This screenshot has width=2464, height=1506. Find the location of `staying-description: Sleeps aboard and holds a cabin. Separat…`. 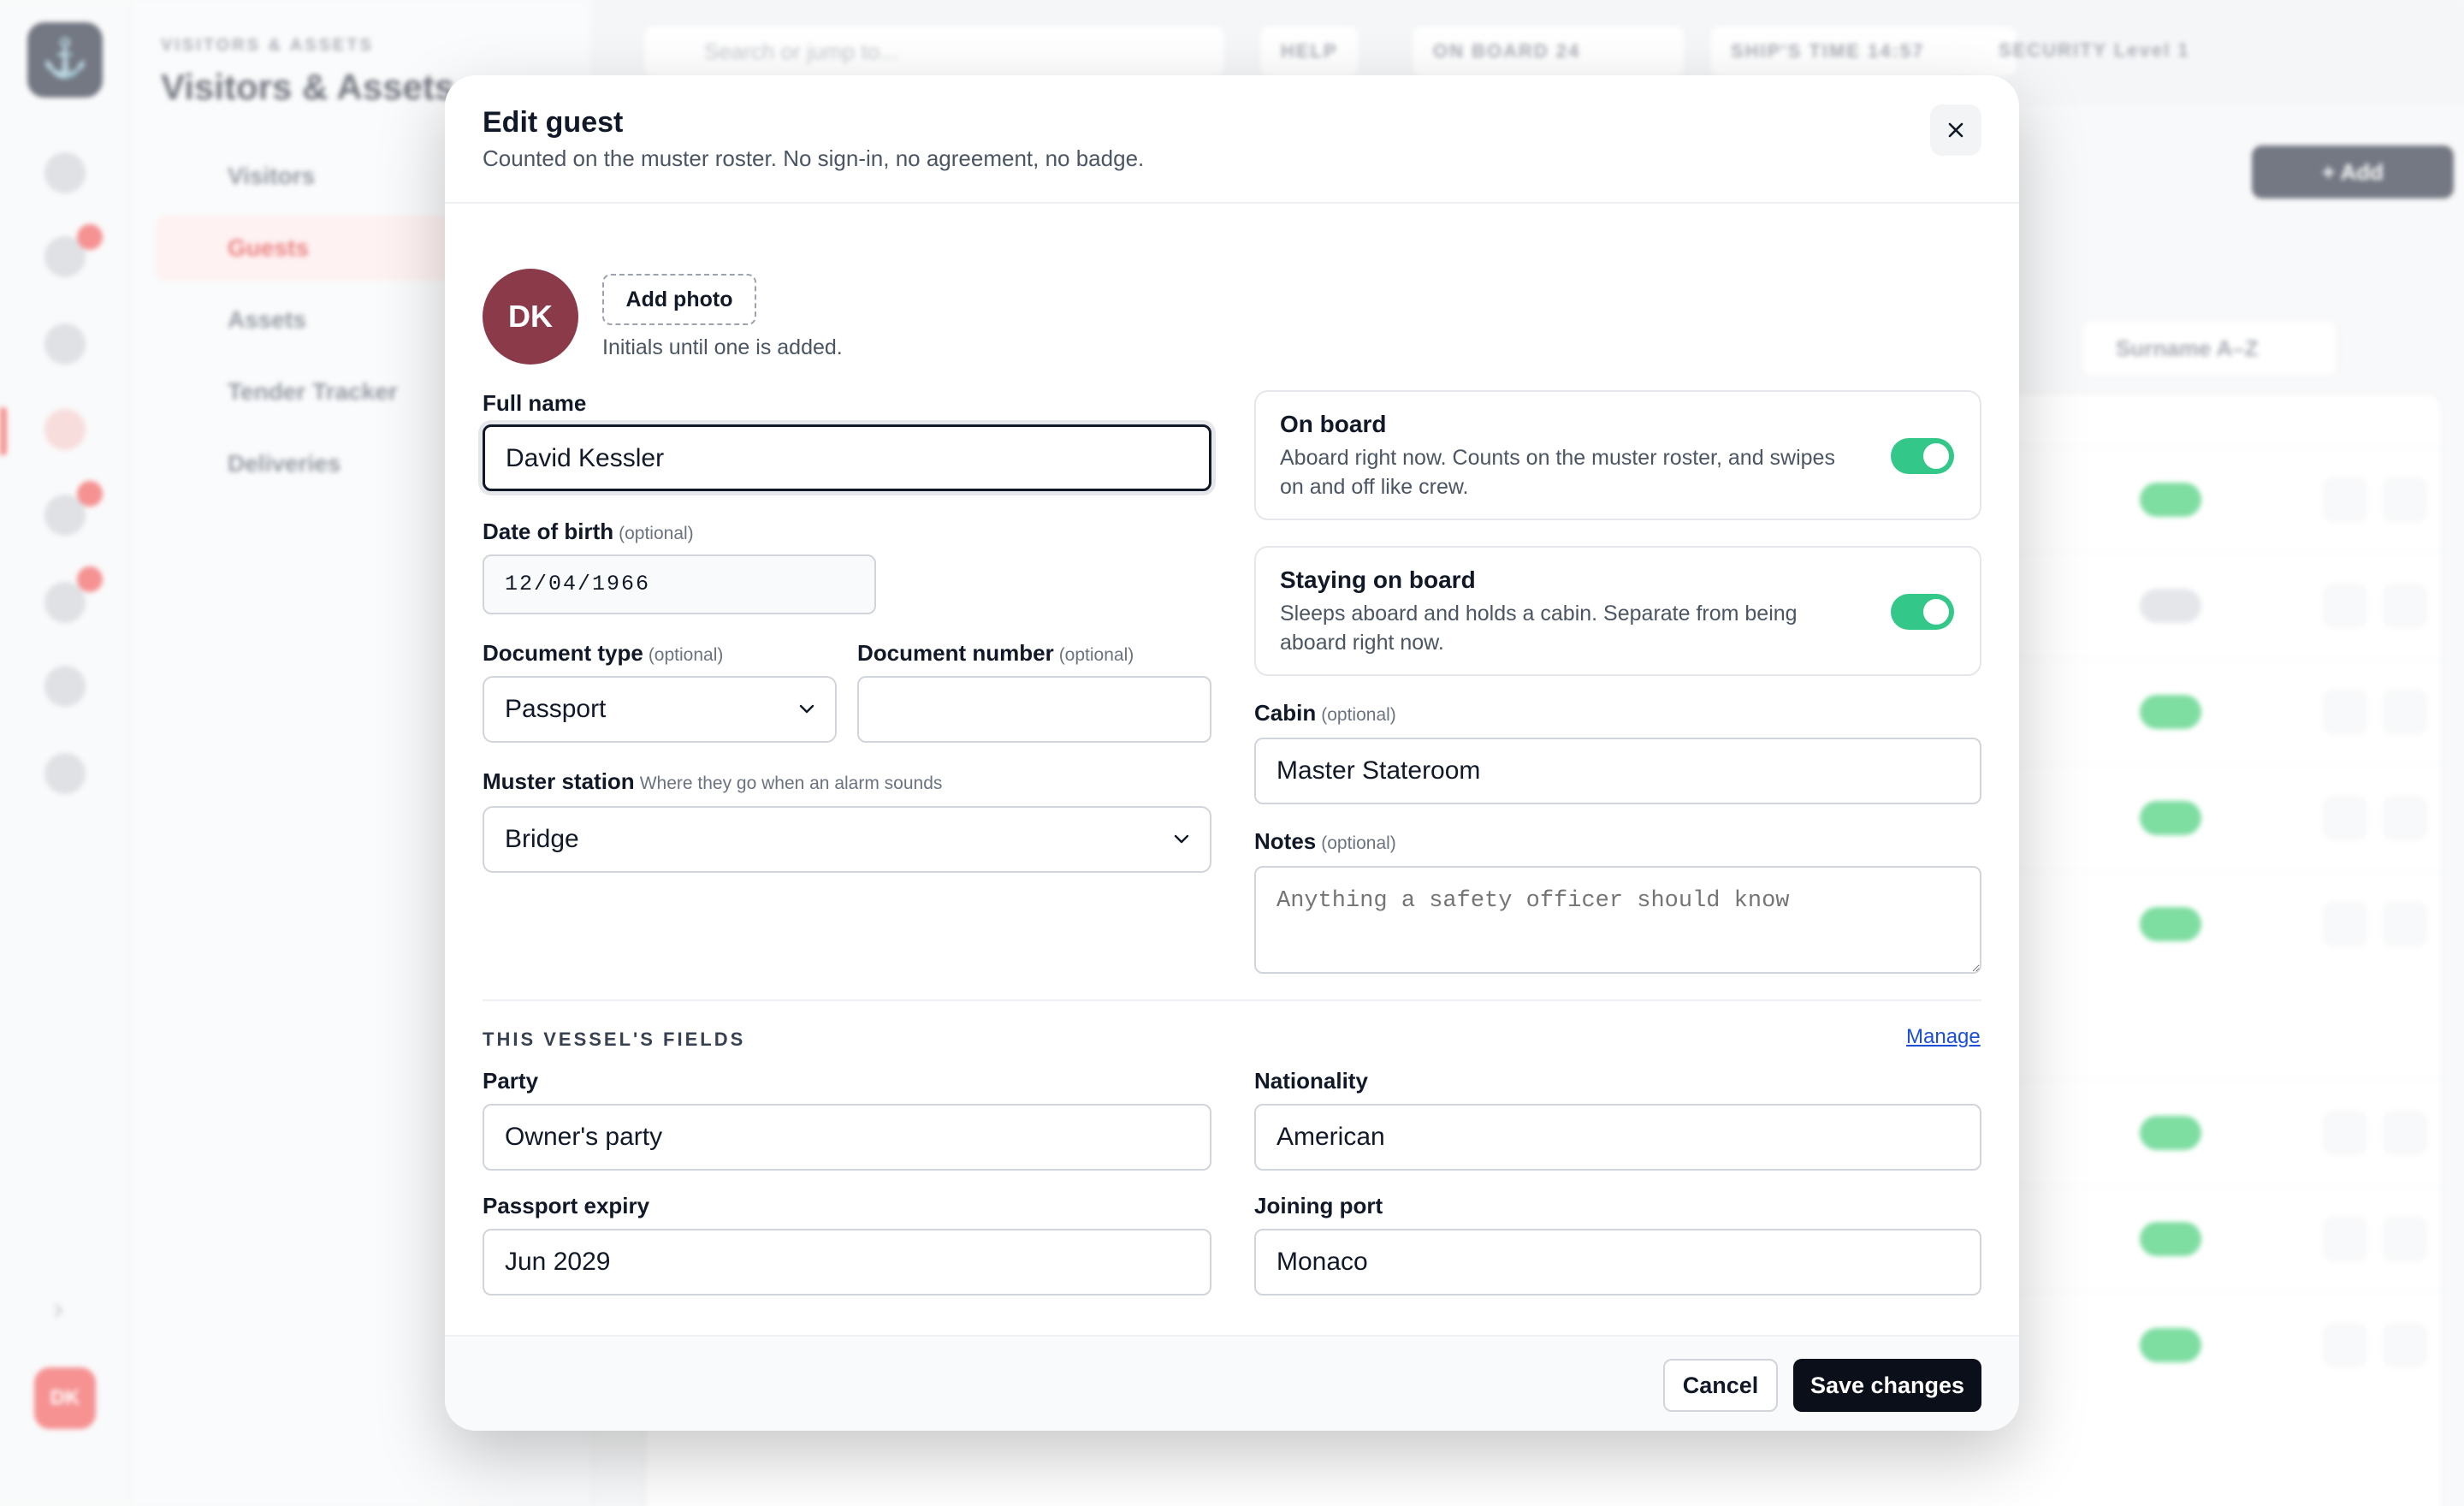

staying-description: Sleeps aboard and holds a cabin. Separat… is located at coordinates (1539, 628).